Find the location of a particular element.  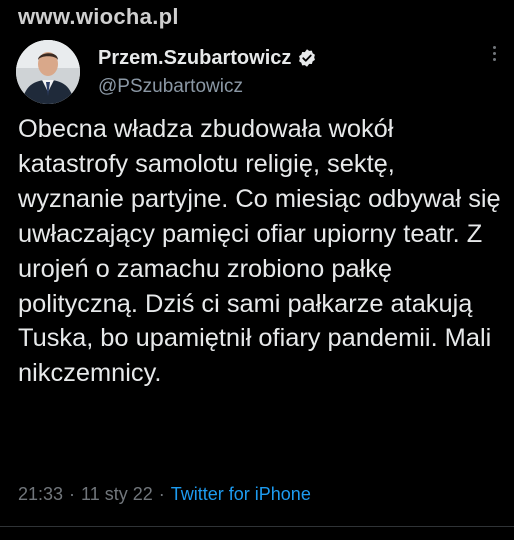

more-options-icon is located at coordinates (494, 53).